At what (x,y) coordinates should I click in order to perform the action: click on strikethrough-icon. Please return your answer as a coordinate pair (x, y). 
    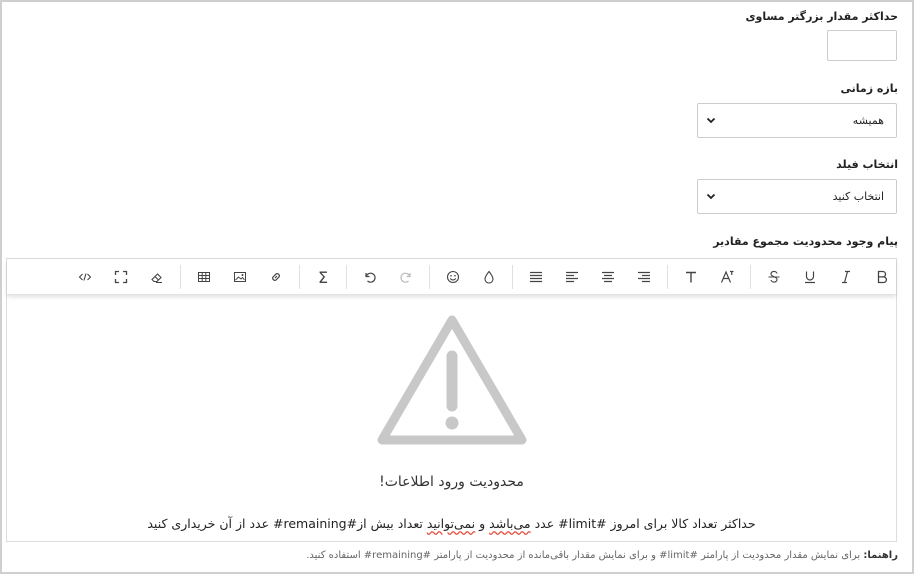
    Looking at the image, I should click on (774, 277).